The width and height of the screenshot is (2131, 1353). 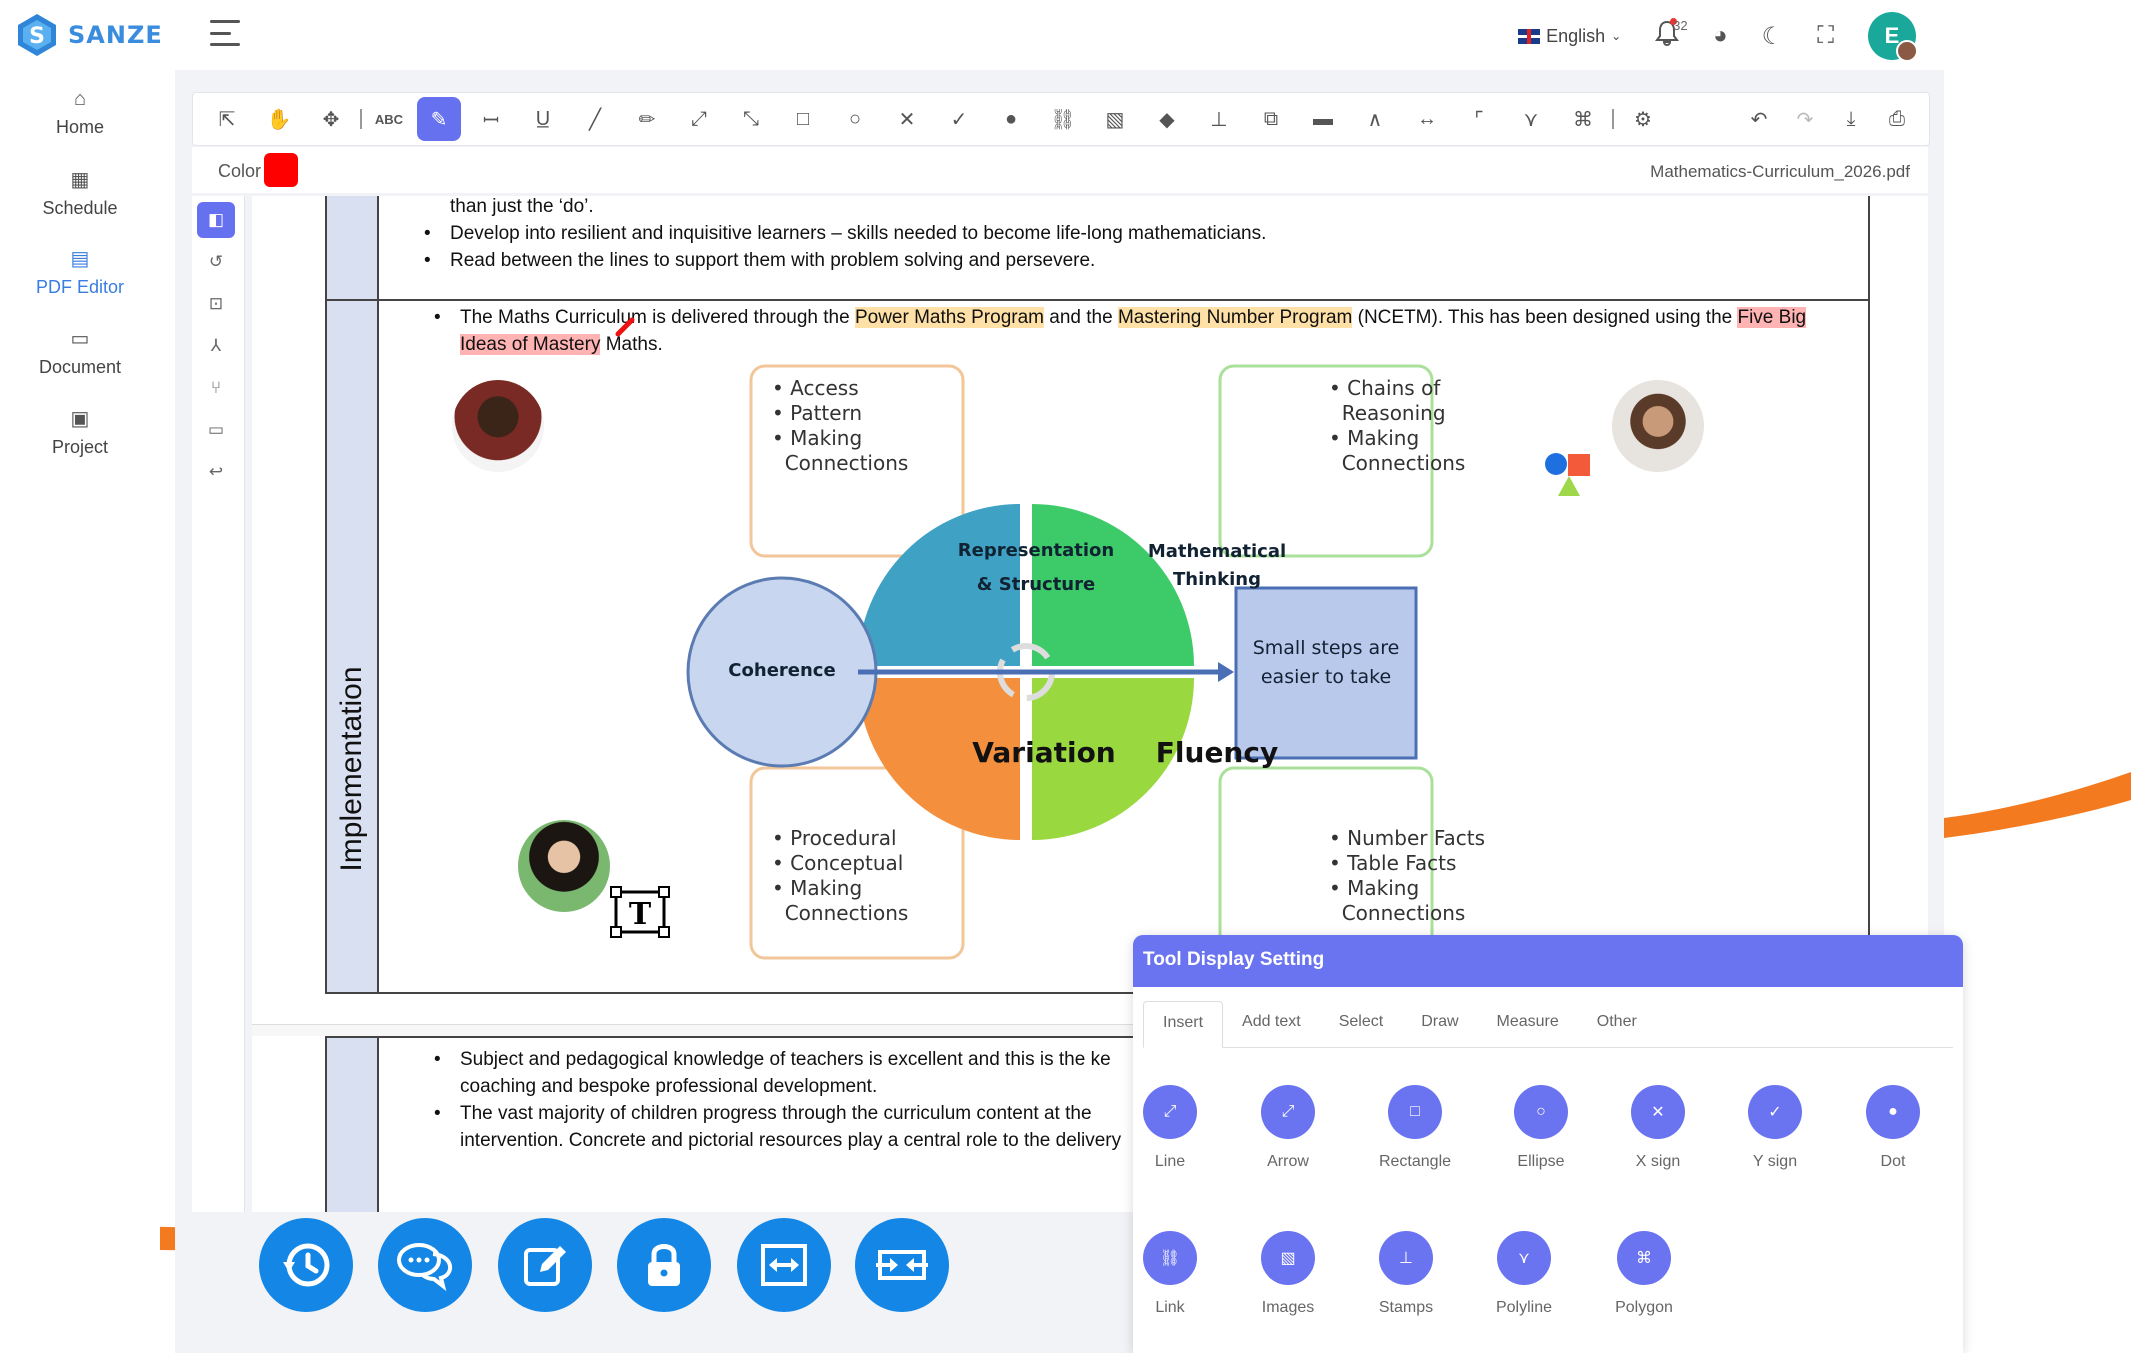 I want to click on polygon-icon: ⌘, so click(x=1583, y=119).